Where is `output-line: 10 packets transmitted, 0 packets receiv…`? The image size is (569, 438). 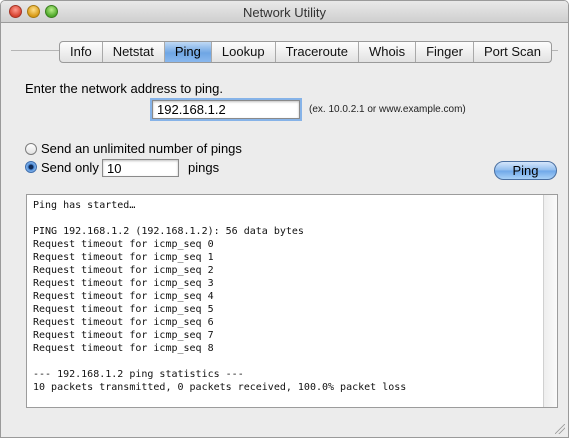 output-line: 10 packets transmitted, 0 packets receiv… is located at coordinates (220, 387).